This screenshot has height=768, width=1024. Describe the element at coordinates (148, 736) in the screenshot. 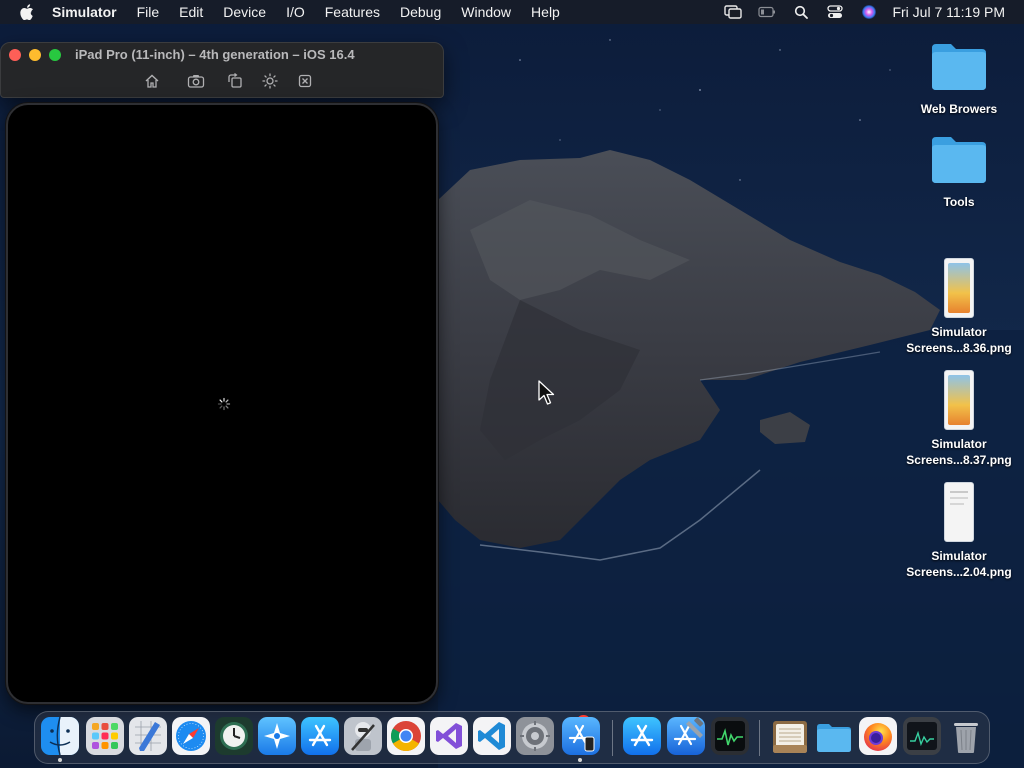

I see `sketch-pencil-icon` at that location.